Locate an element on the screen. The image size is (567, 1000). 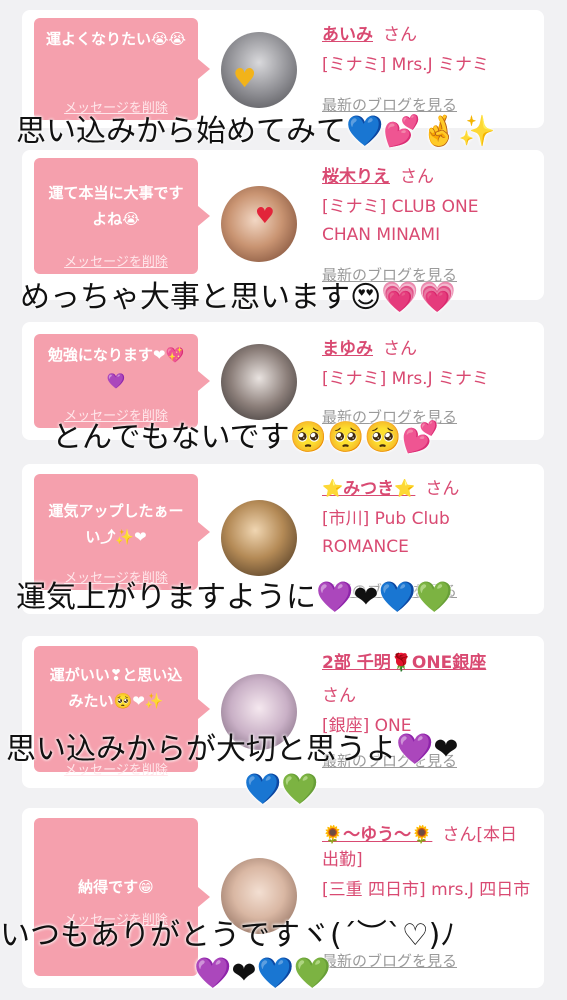
profile-info: 桜木りえ さん [ミナミ] CLUB ONE CHAN MINAMI is located at coordinates (427, 205).